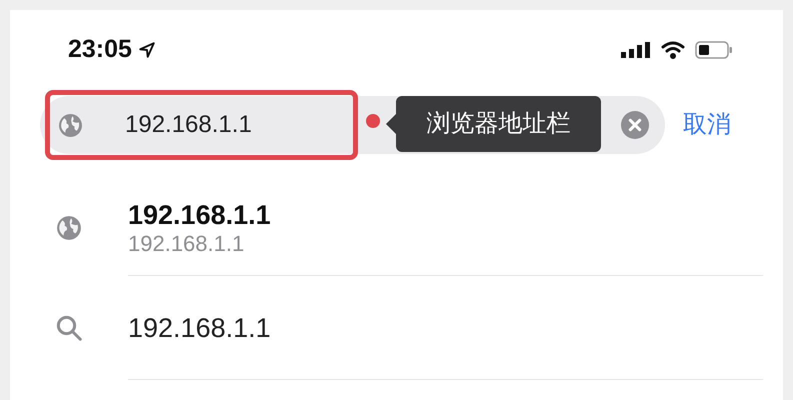  Describe the element at coordinates (707, 125) in the screenshot. I see `cancel-button: 取消` at that location.